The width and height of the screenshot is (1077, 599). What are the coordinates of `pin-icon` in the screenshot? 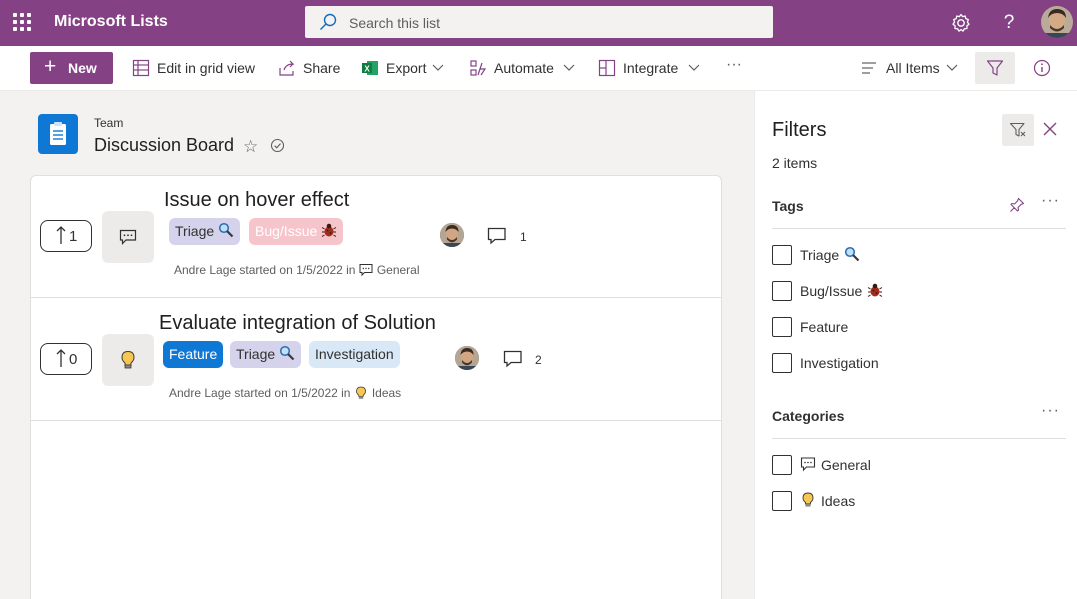 It's located at (1017, 205).